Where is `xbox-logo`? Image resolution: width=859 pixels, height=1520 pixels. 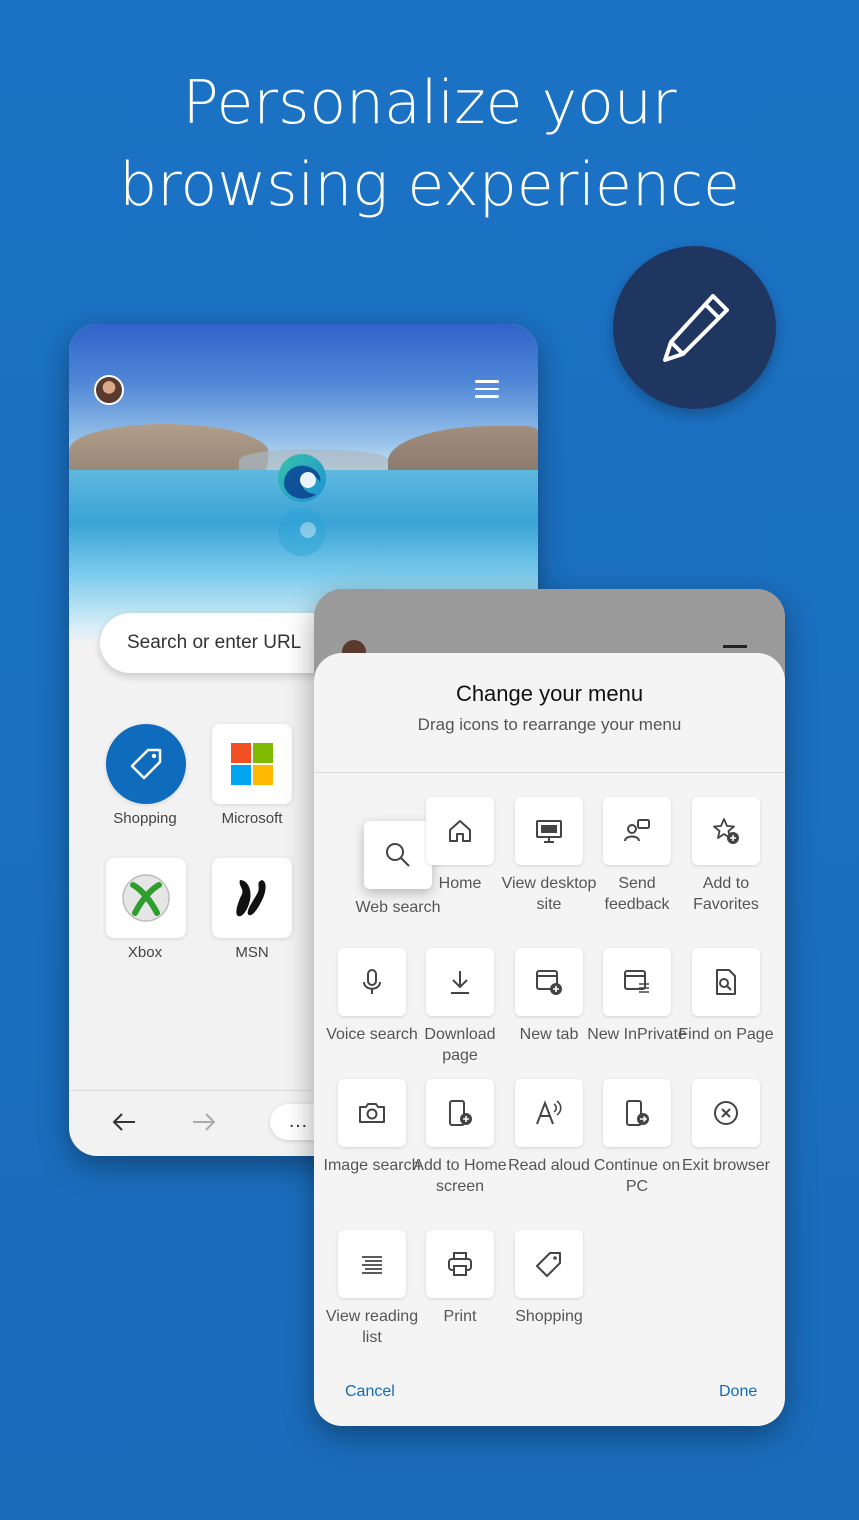
xbox-logo is located at coordinates (146, 898).